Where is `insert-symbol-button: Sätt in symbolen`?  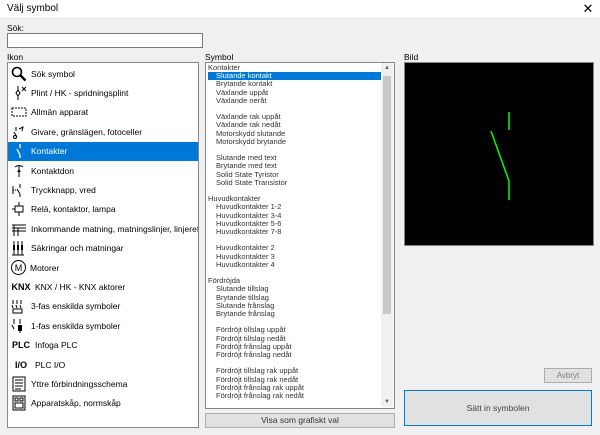 insert-symbol-button: Sätt in symbolen is located at coordinates (498, 408).